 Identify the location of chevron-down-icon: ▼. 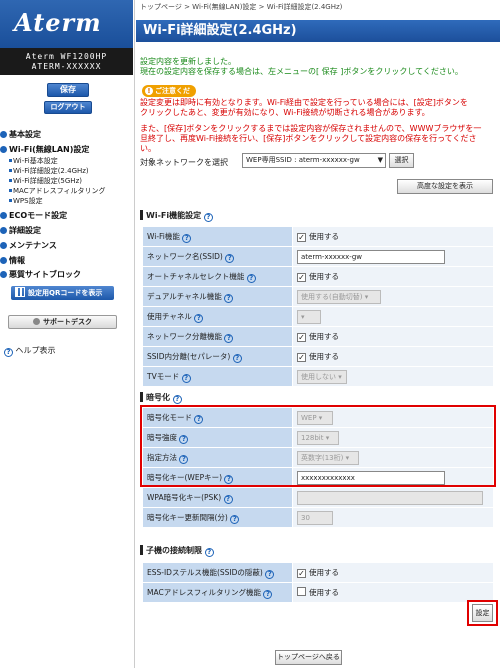
(380, 160).